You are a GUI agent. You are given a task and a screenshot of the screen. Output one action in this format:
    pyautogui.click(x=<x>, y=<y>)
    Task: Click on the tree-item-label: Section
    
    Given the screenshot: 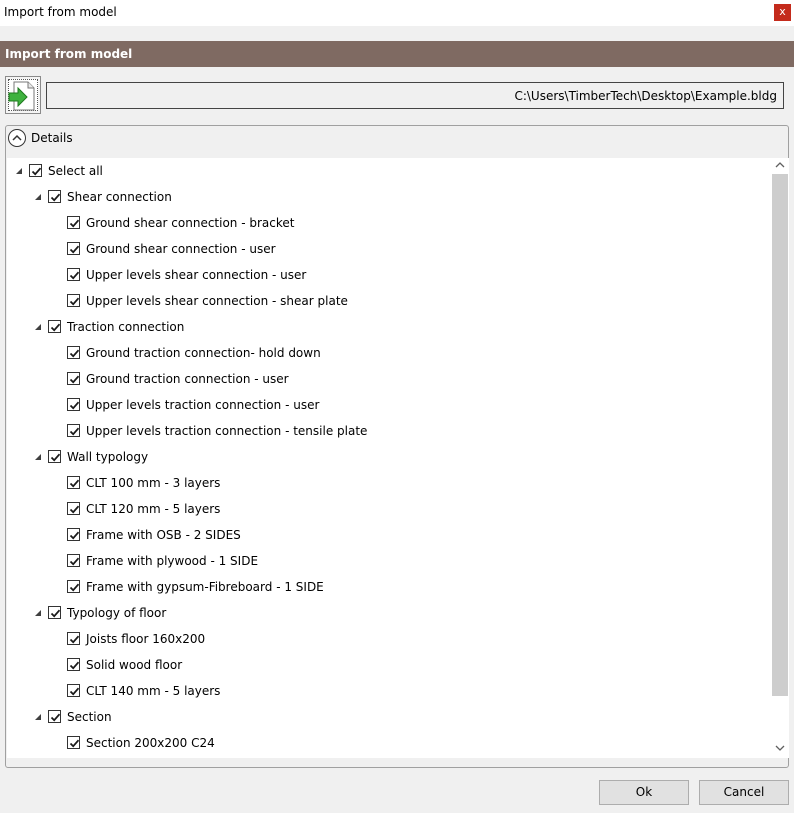 What is the action you would take?
    pyautogui.click(x=89, y=717)
    